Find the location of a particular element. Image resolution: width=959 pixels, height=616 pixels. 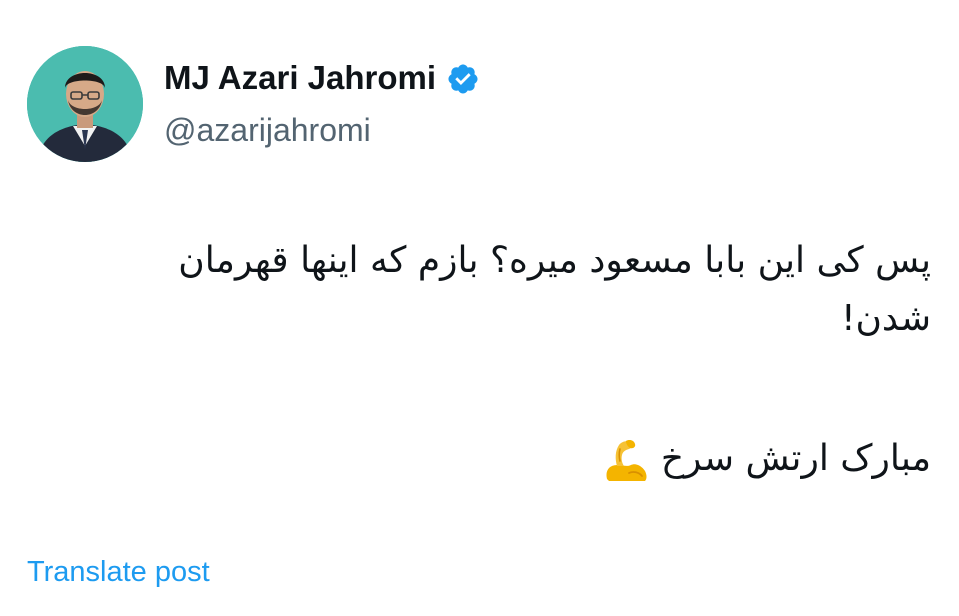

author-display-name: MJ Azari Jahromi is located at coordinates (300, 78).